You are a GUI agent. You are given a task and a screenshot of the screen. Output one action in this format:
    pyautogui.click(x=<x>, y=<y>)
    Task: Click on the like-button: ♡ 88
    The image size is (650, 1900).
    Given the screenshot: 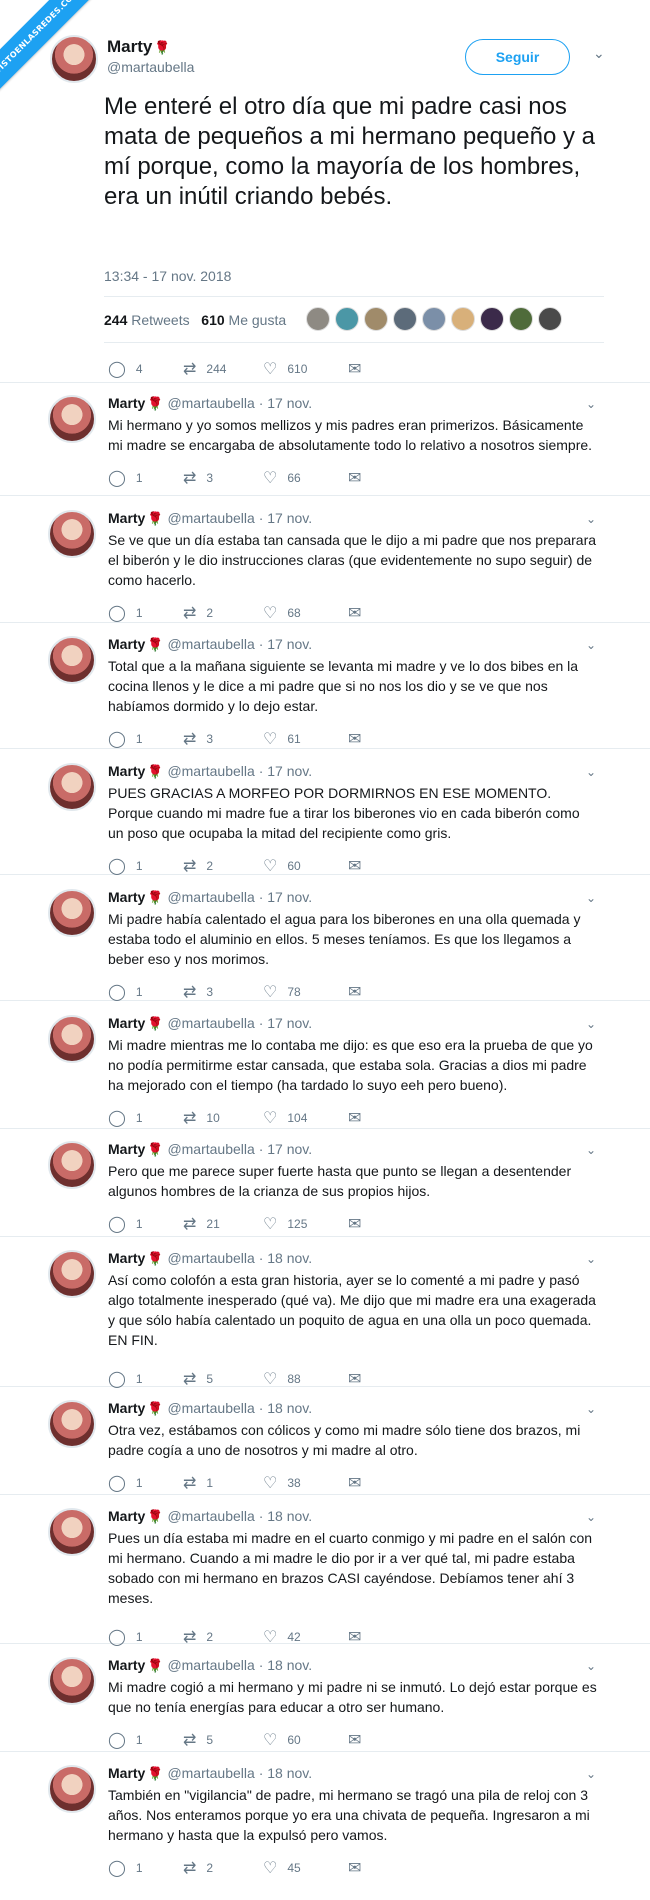 What is the action you would take?
    pyautogui.click(x=282, y=1379)
    